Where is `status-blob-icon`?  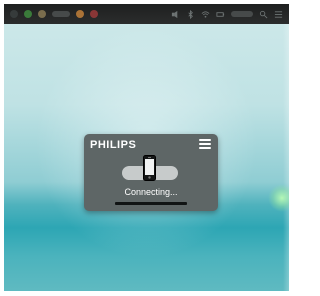
status-blob-icon is located at coordinates (61, 14).